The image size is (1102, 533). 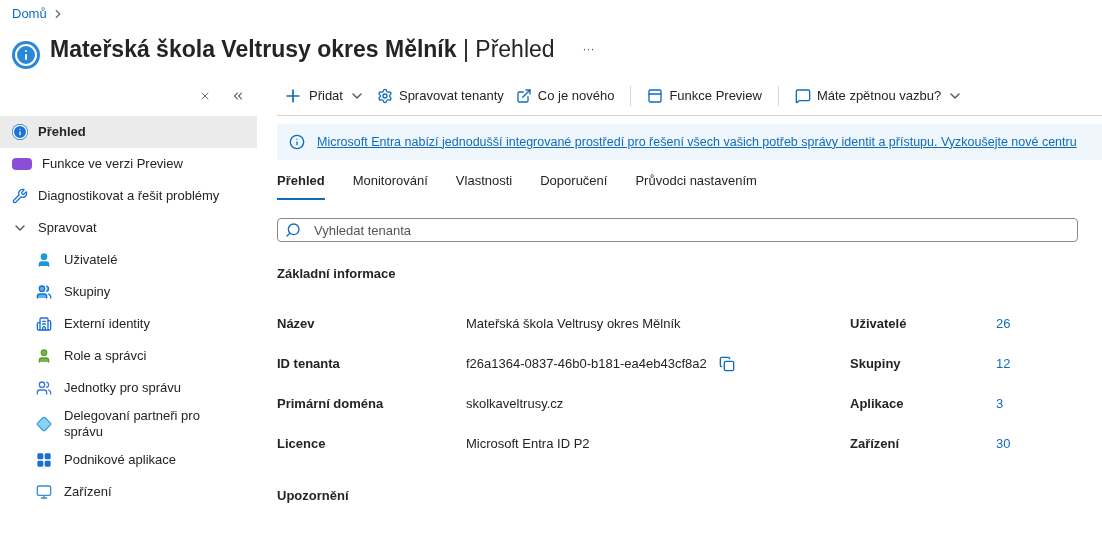 What do you see at coordinates (876, 364) in the screenshot?
I see `stat-label: Skupiny` at bounding box center [876, 364].